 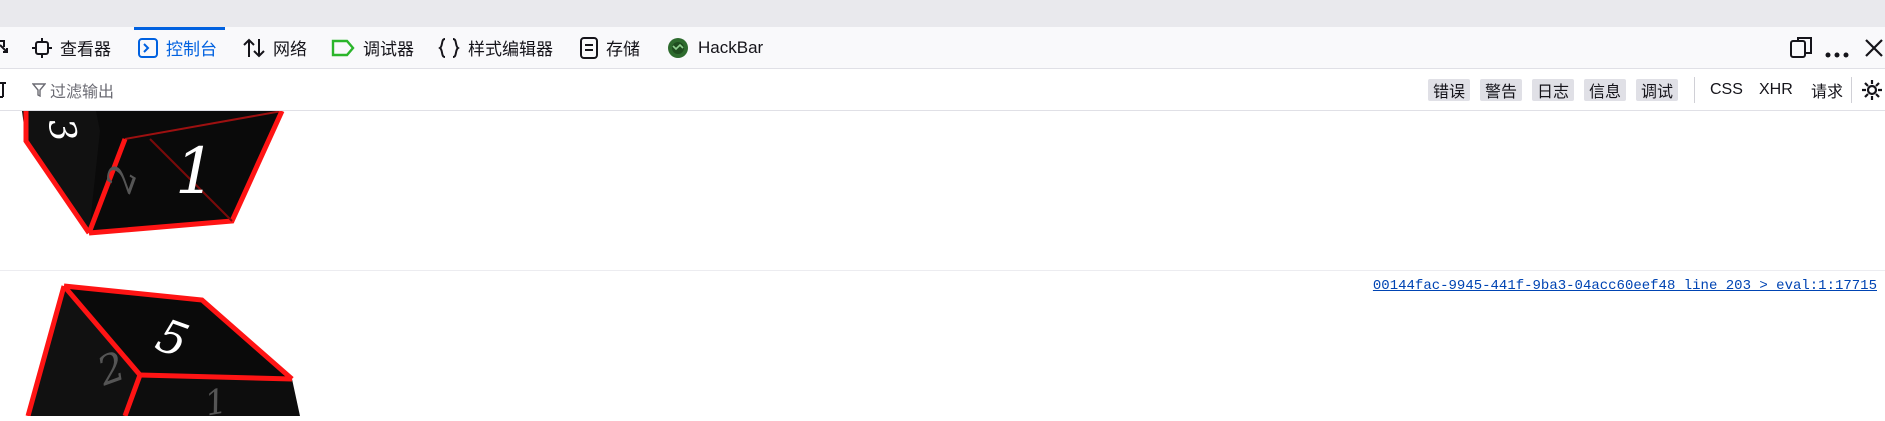 I want to click on hackbar-icon, so click(x=678, y=47).